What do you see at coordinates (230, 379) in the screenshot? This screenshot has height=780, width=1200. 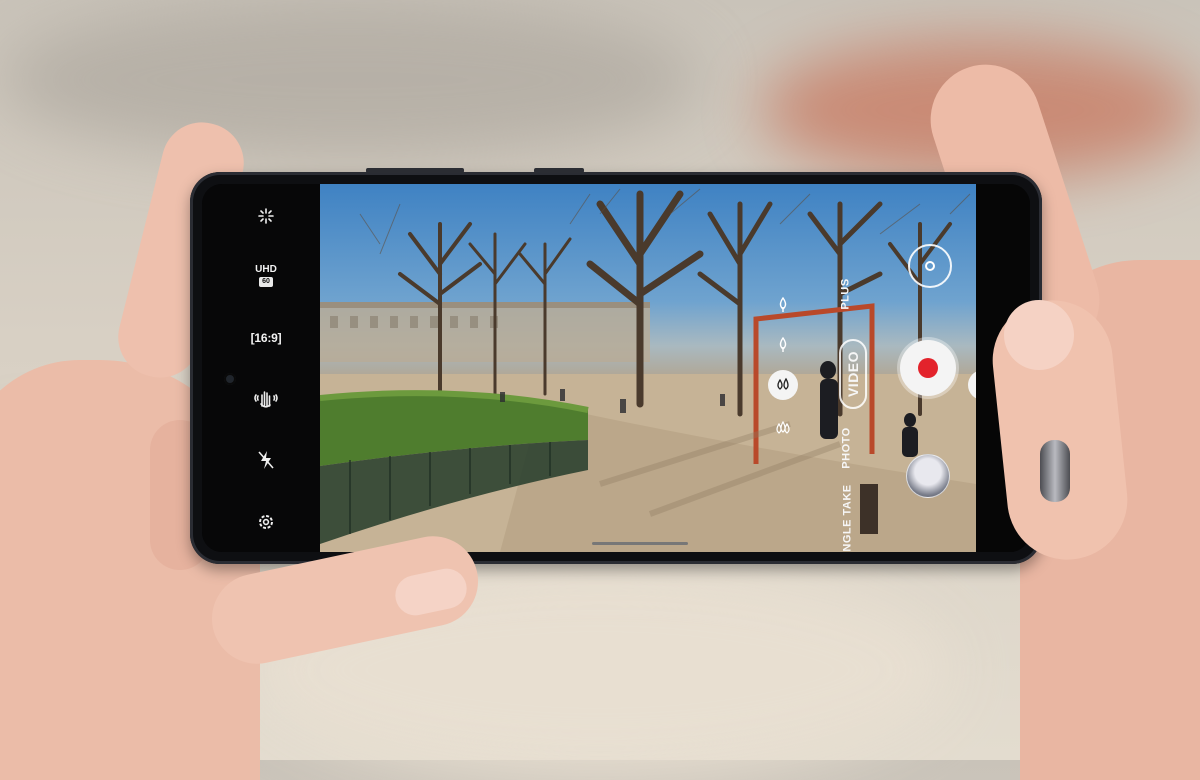 I see `front-camera-hole` at bounding box center [230, 379].